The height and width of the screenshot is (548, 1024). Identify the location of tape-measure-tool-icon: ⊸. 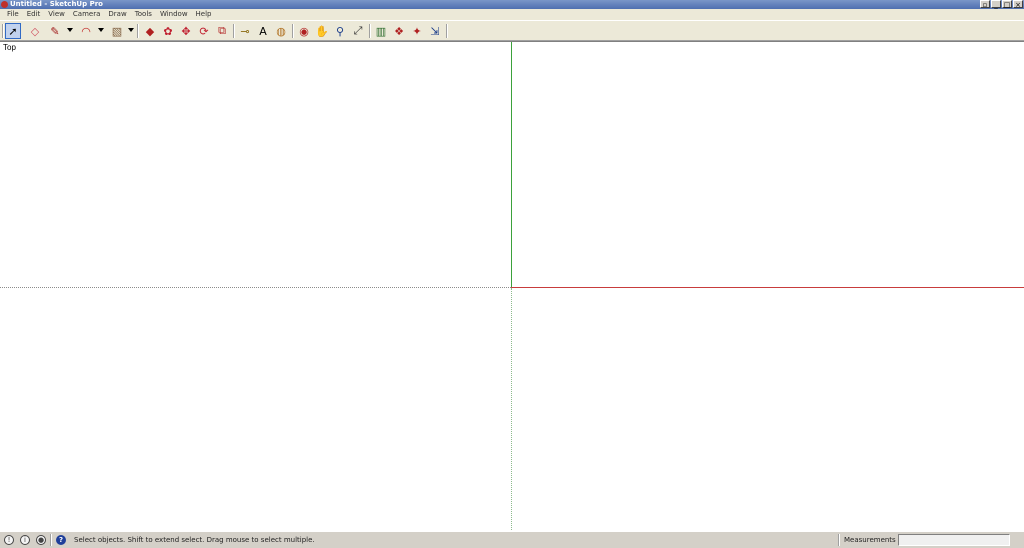
(245, 31).